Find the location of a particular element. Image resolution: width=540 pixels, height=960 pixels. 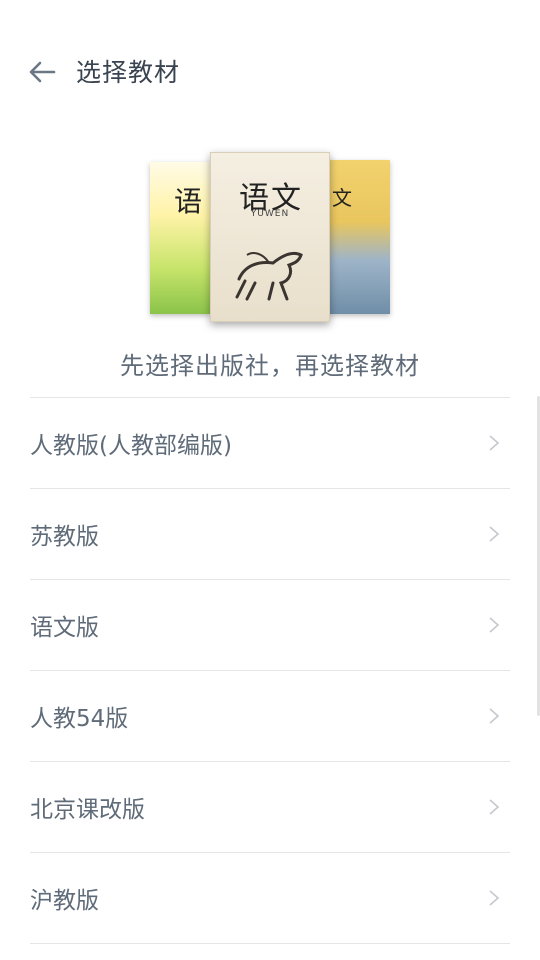

publisher-label: 人教版(人教部编版) is located at coordinates (131, 446).